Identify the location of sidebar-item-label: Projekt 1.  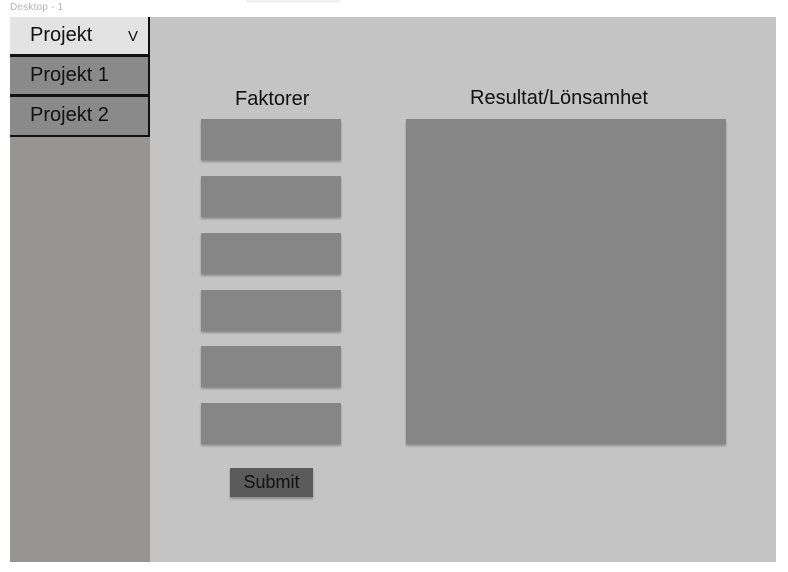
(69, 75).